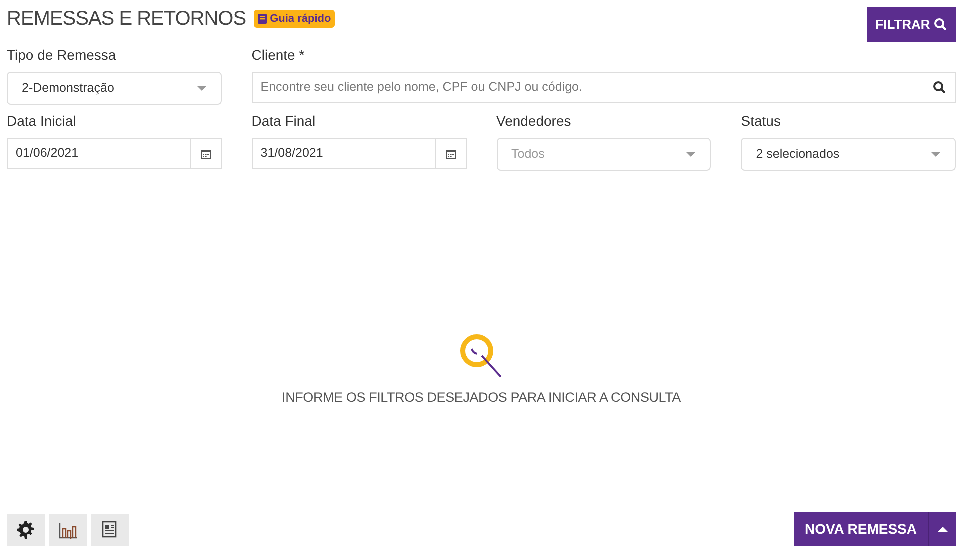  I want to click on filter-button: FILTRAR, so click(911, 24).